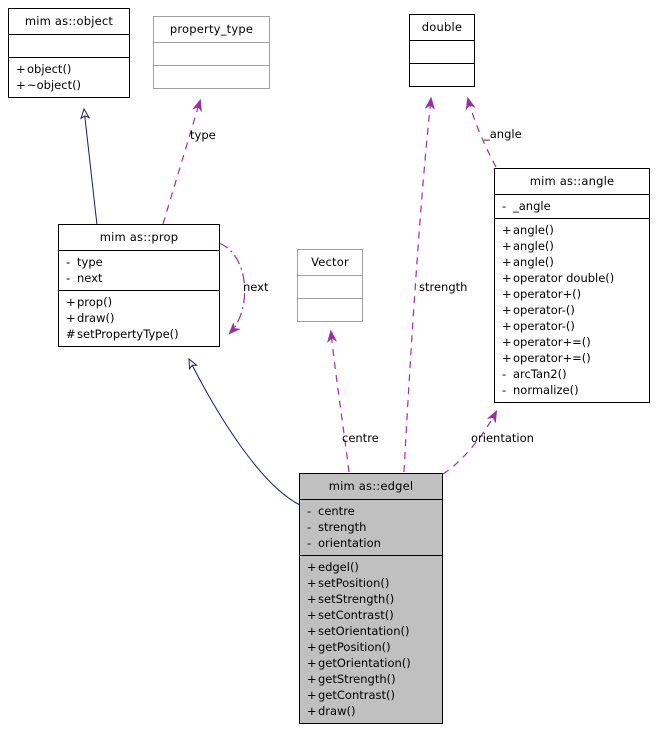  I want to click on member-row: +edgel(), so click(371, 567).